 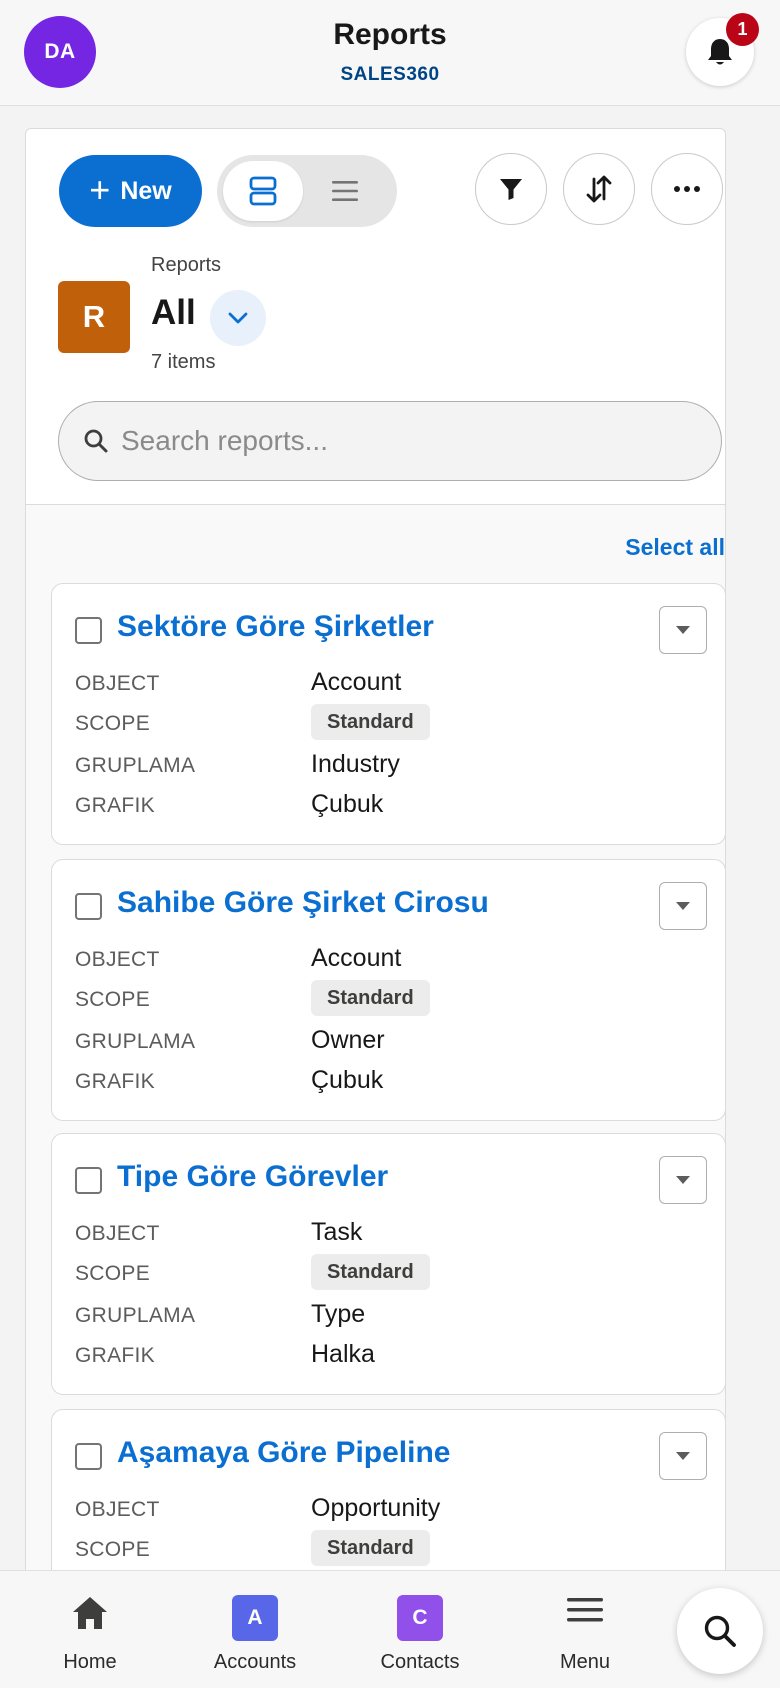 I want to click on chevron-down-icon, so click(x=238, y=318).